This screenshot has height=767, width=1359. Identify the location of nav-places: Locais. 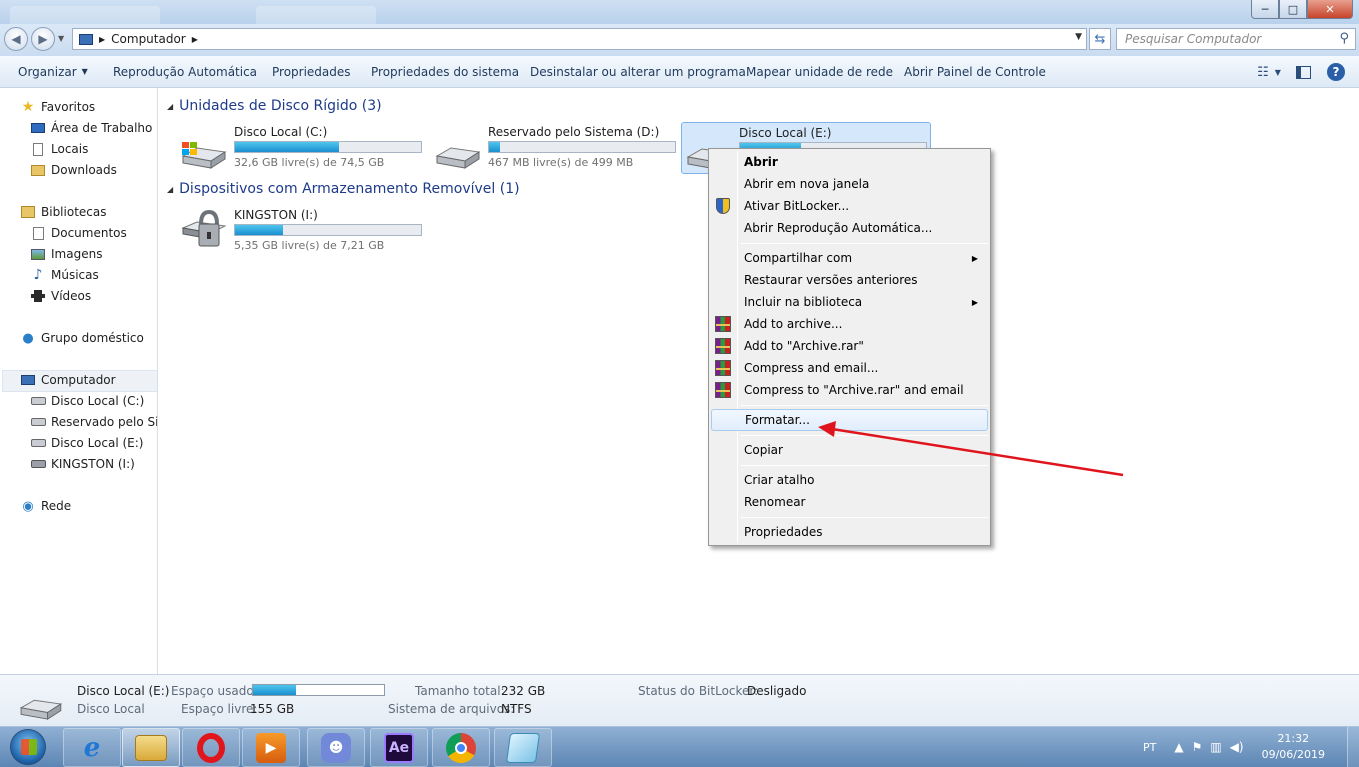
(59, 149).